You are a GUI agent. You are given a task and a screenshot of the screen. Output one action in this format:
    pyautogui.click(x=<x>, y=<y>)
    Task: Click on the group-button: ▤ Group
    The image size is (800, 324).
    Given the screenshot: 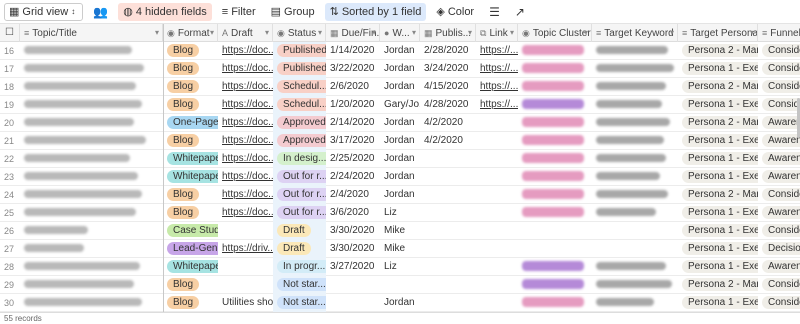 What is the action you would take?
    pyautogui.click(x=293, y=12)
    